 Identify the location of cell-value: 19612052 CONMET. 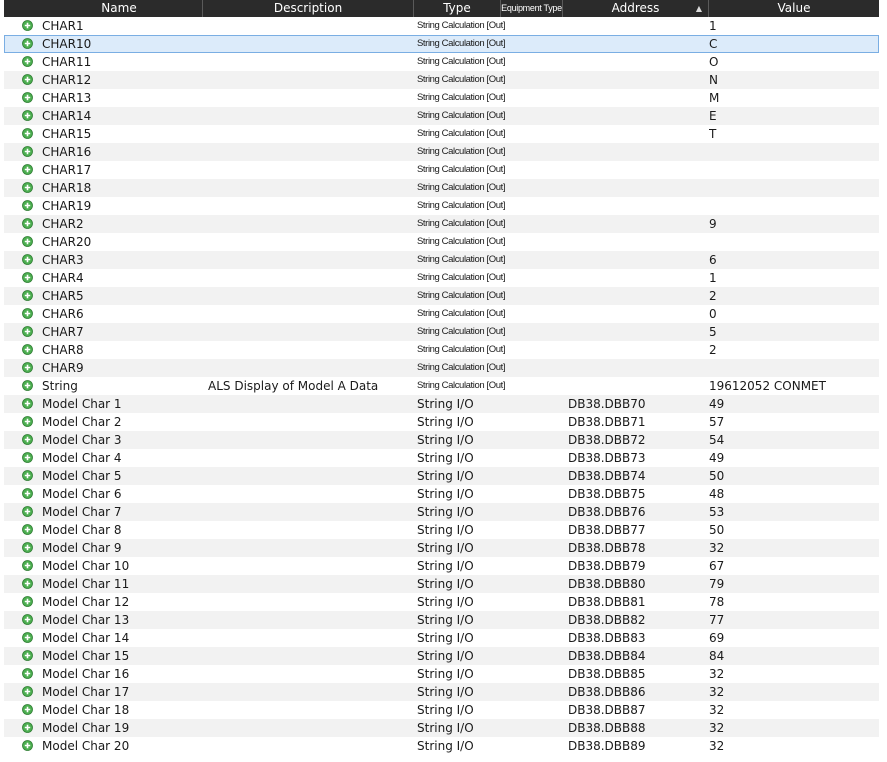
(767, 386).